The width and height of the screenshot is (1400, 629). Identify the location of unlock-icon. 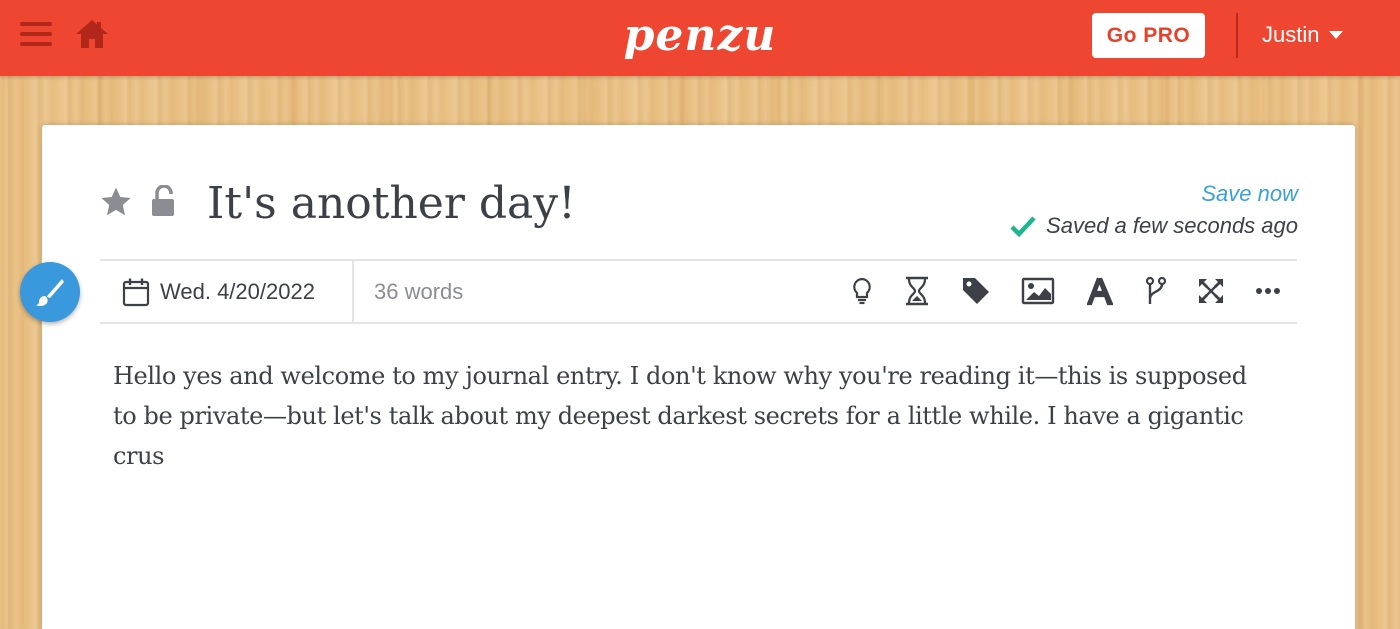
(164, 200).